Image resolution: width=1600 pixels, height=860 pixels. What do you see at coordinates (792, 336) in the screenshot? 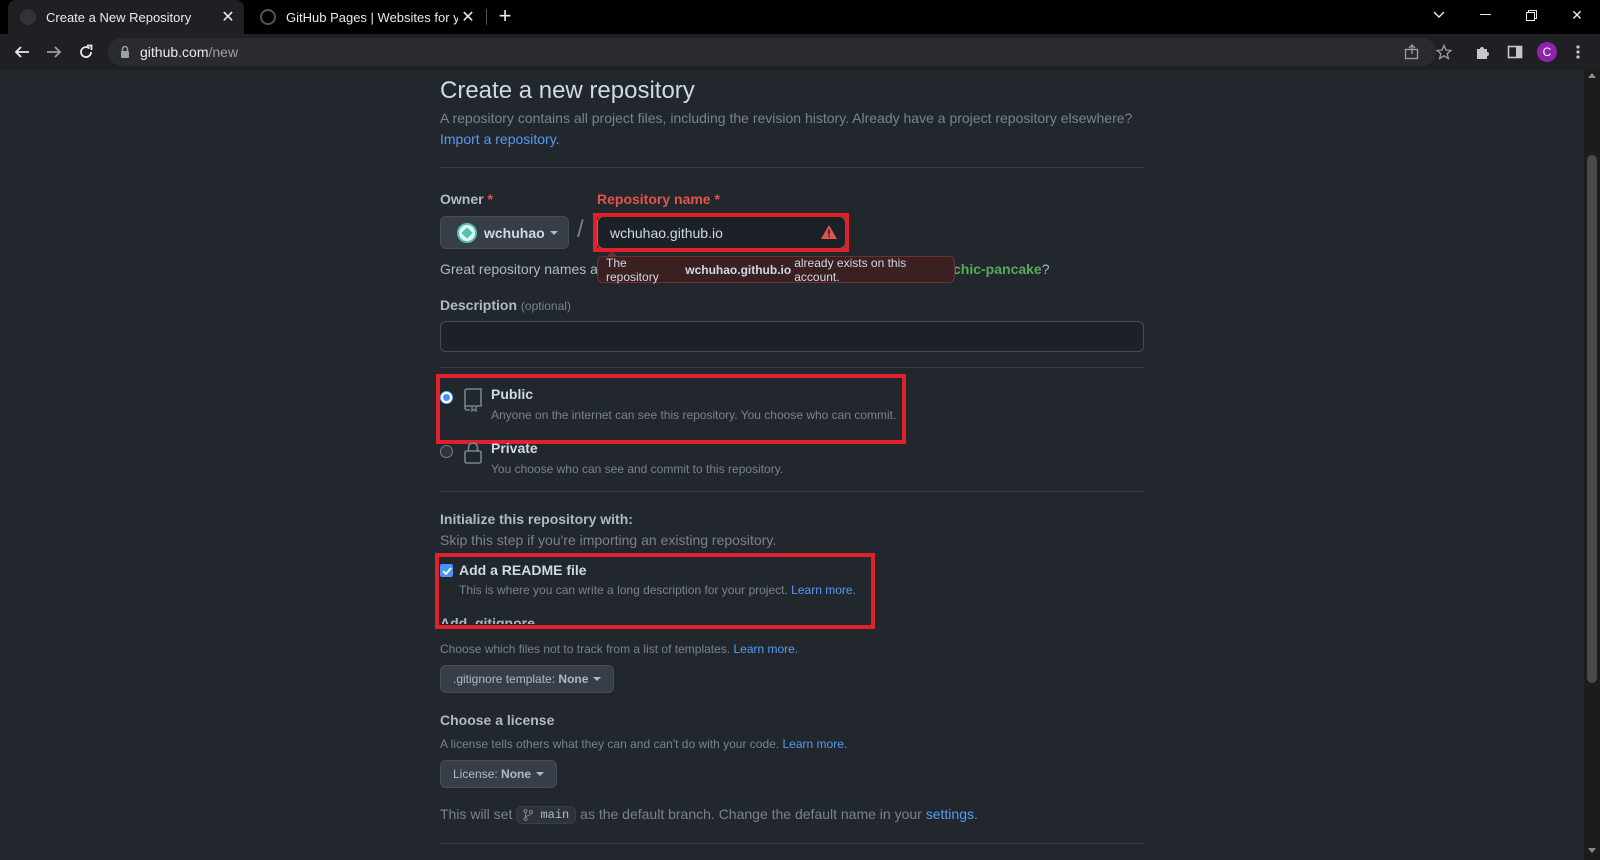
I see `description-input` at bounding box center [792, 336].